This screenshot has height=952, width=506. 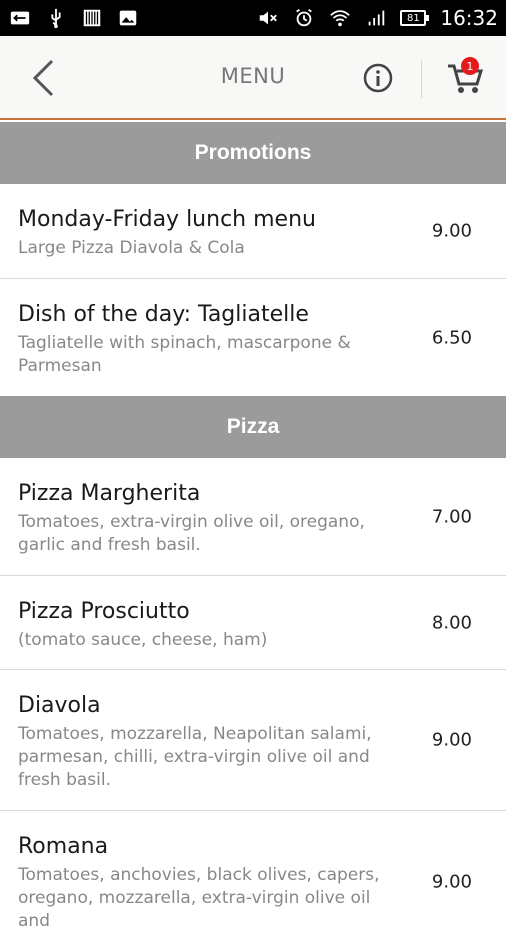 I want to click on item-price: 6.50, so click(x=451, y=337).